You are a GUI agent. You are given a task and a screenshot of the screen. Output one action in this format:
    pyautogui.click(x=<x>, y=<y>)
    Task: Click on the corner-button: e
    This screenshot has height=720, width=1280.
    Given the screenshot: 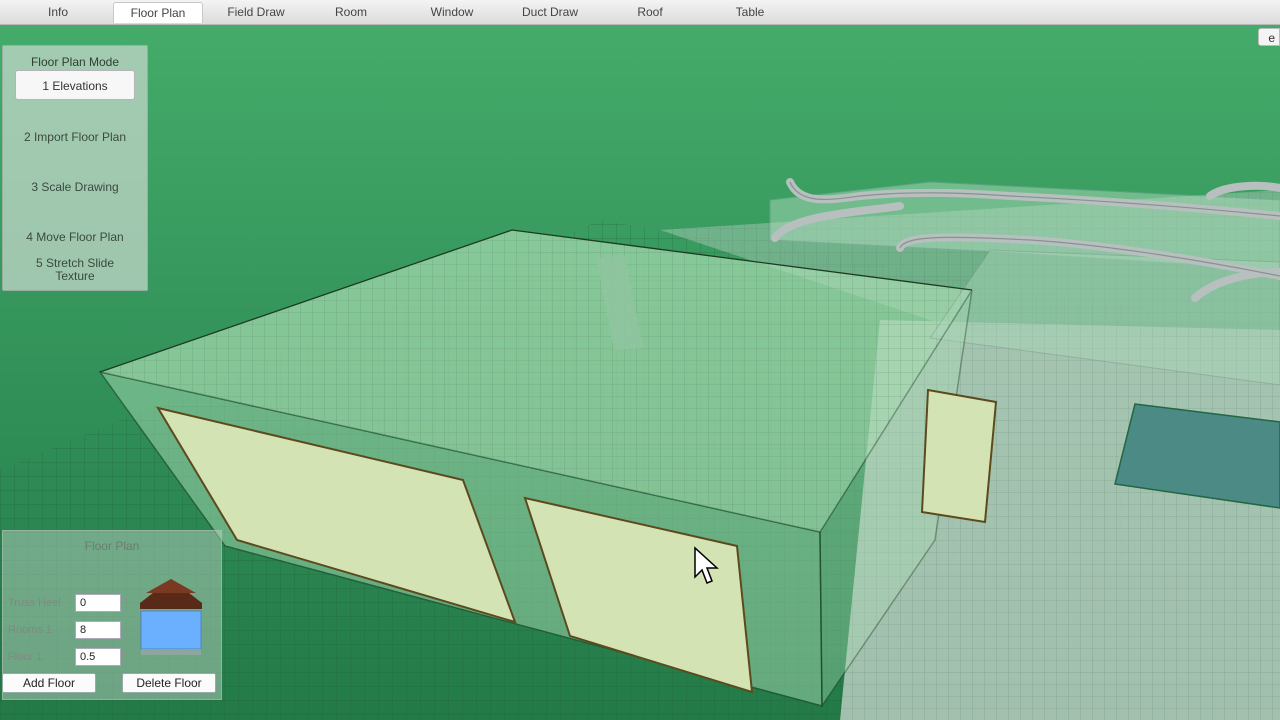 What is the action you would take?
    pyautogui.click(x=1269, y=37)
    